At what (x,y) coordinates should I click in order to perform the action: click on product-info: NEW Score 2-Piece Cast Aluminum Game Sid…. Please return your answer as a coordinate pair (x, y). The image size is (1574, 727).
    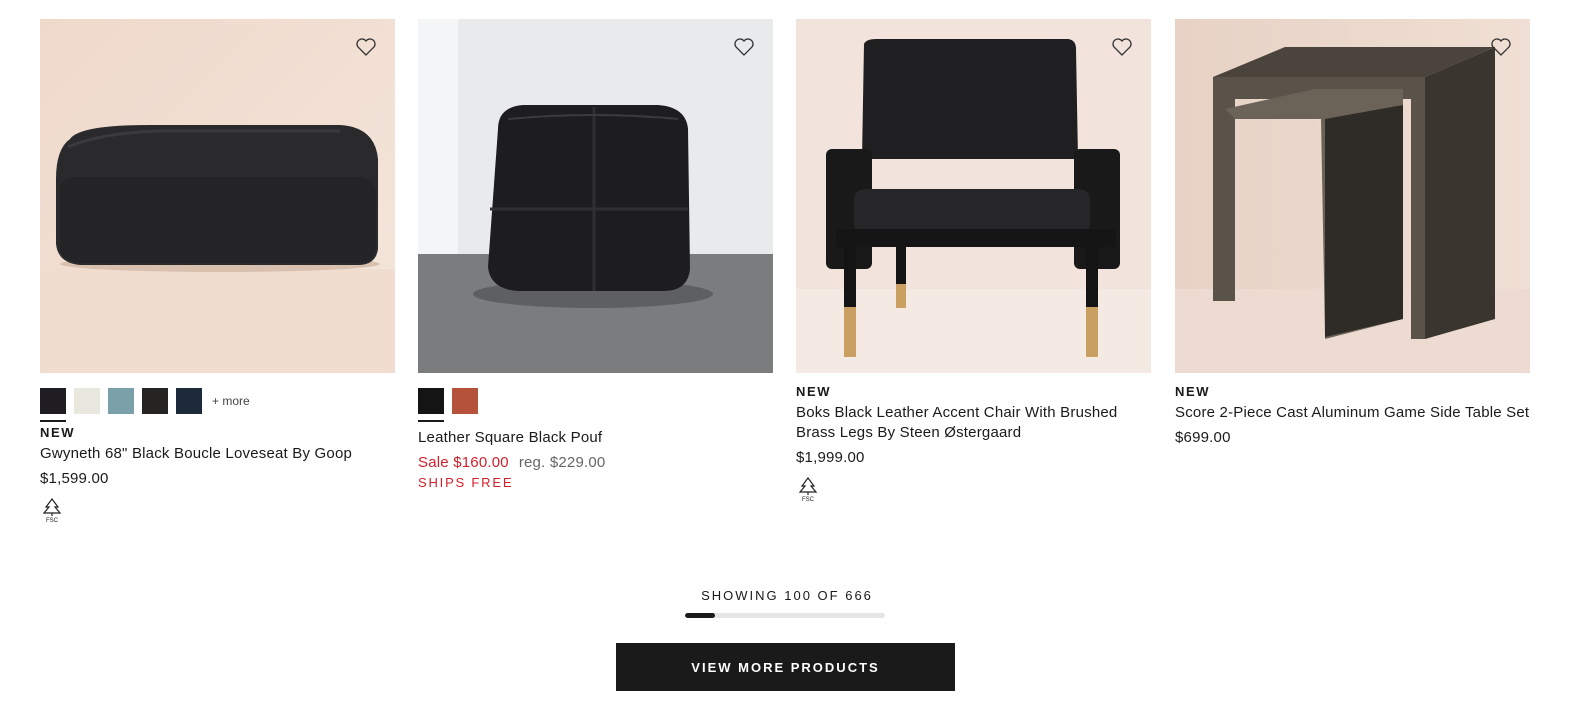
    Looking at the image, I should click on (1352, 415).